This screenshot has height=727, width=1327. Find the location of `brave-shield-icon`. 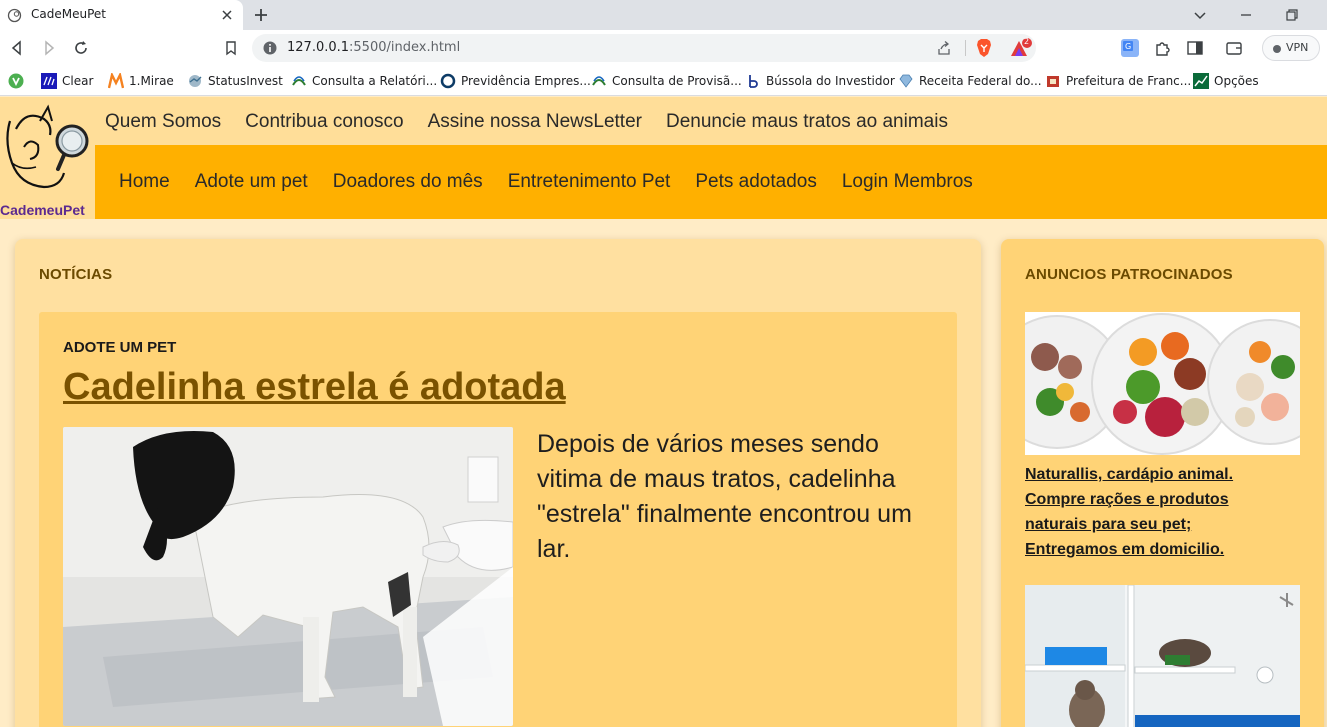

brave-shield-icon is located at coordinates (984, 48).